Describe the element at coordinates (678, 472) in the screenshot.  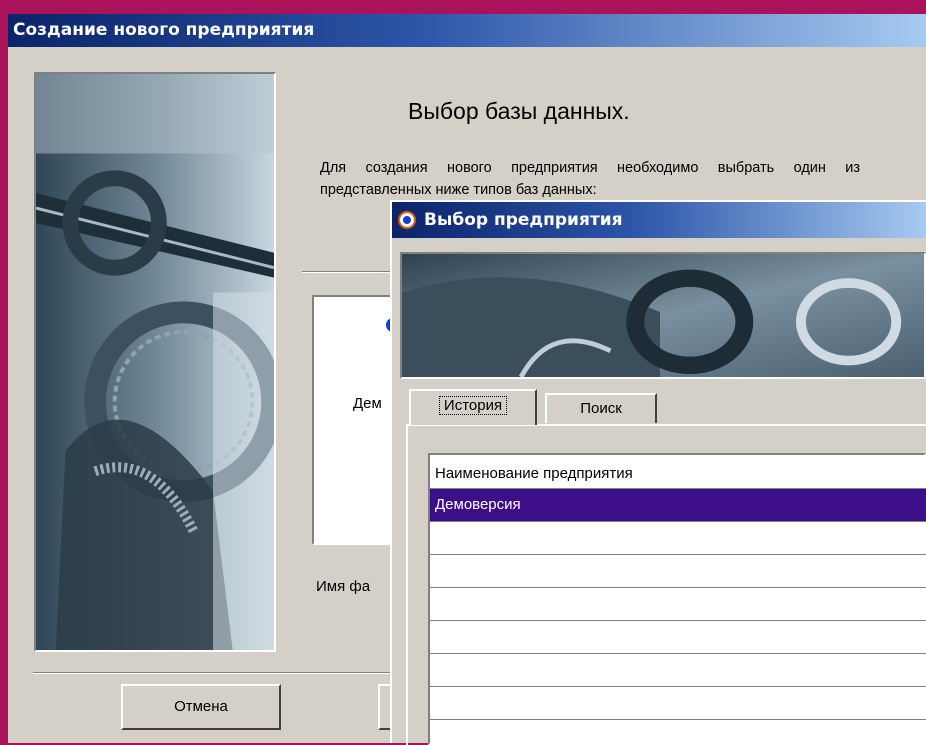
I see `column-header: Наименование предприятия` at that location.